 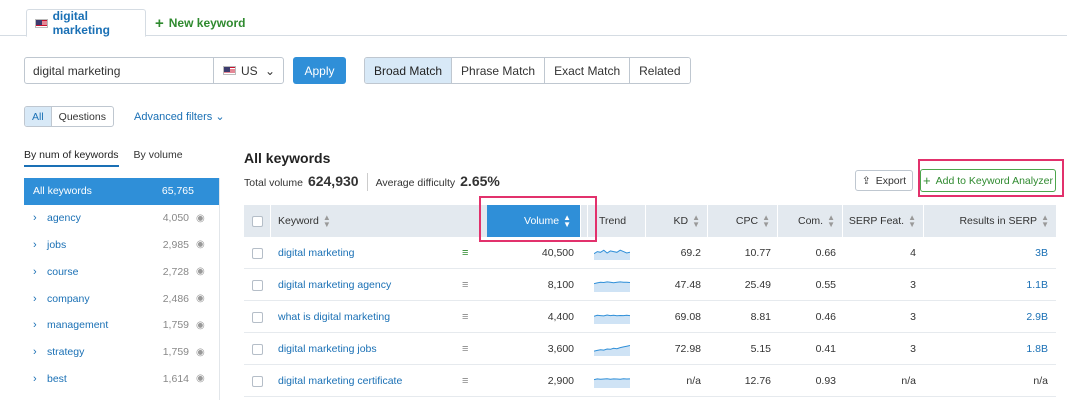 I want to click on results-in-serp-value: 1.1B, so click(x=986, y=285).